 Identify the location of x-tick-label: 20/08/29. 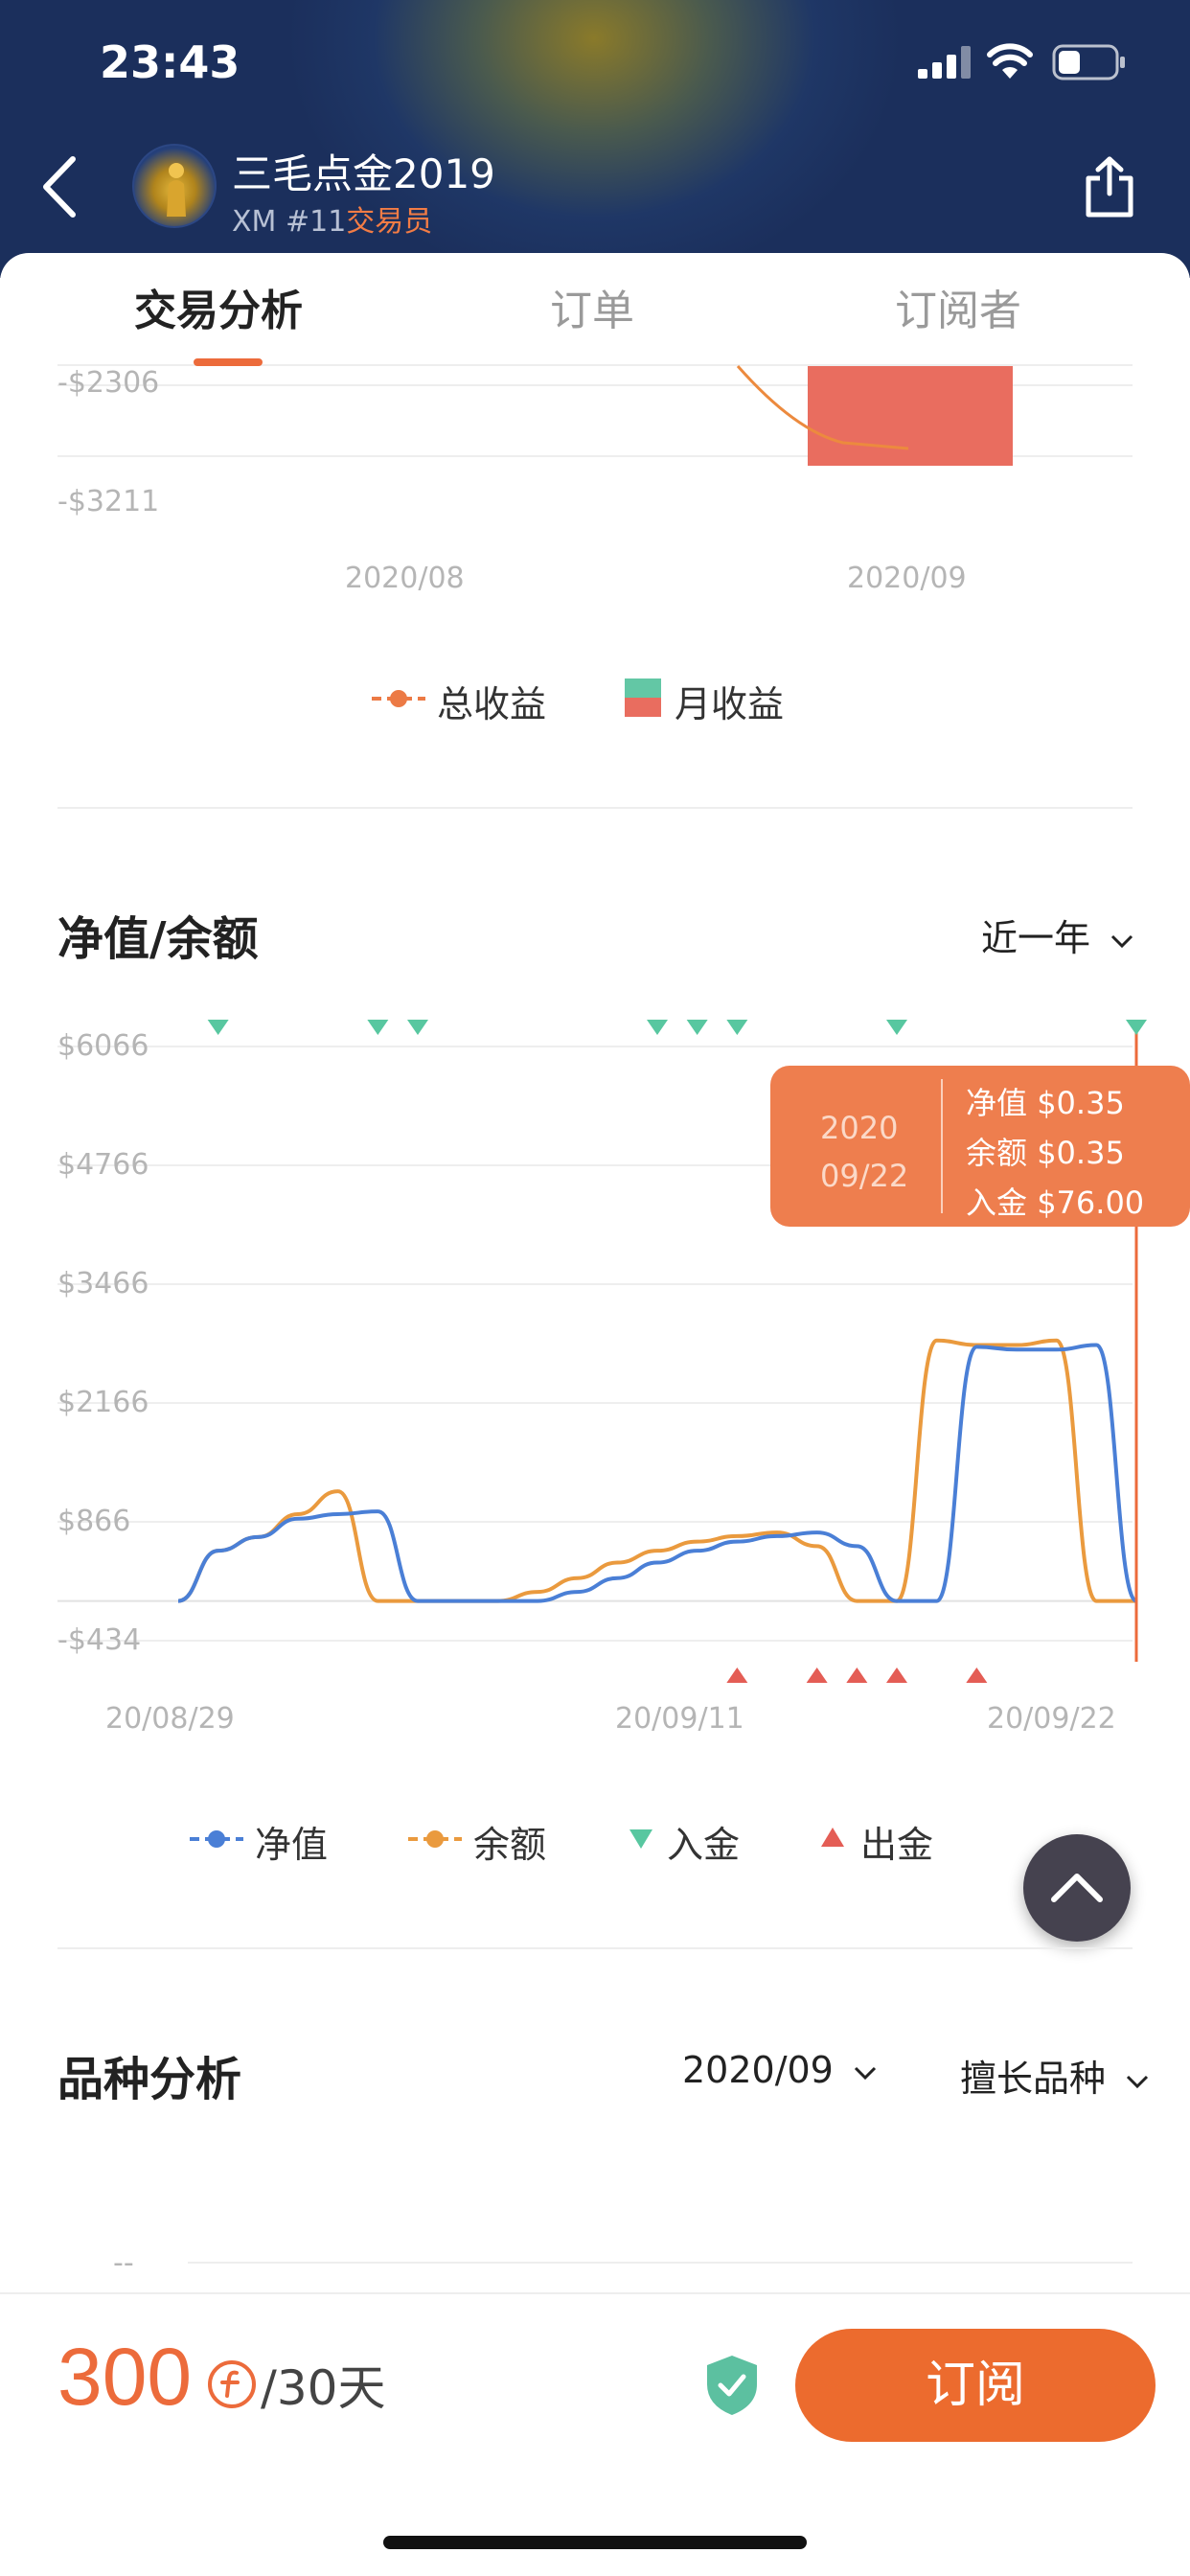
(170, 1719).